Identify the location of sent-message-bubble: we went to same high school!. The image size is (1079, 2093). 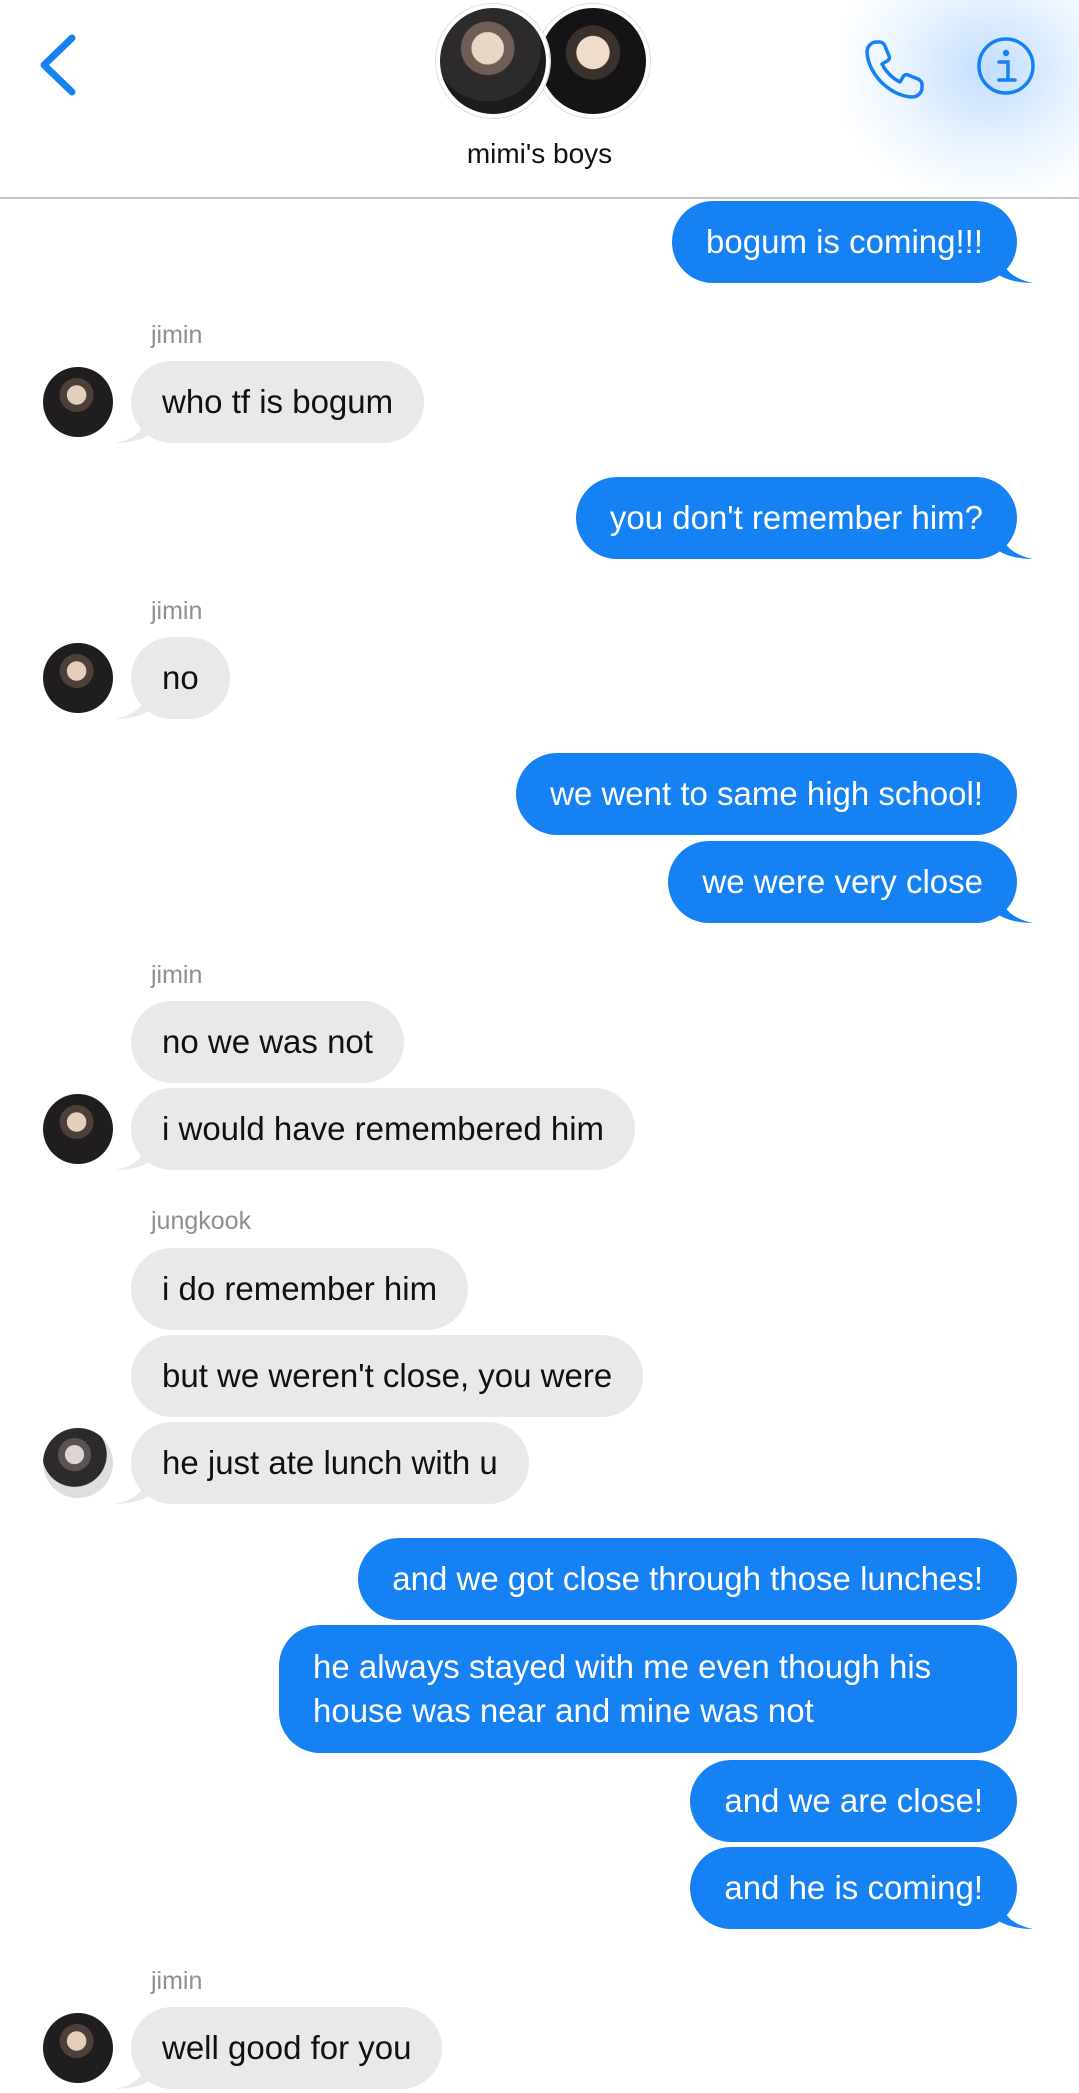
(766, 794).